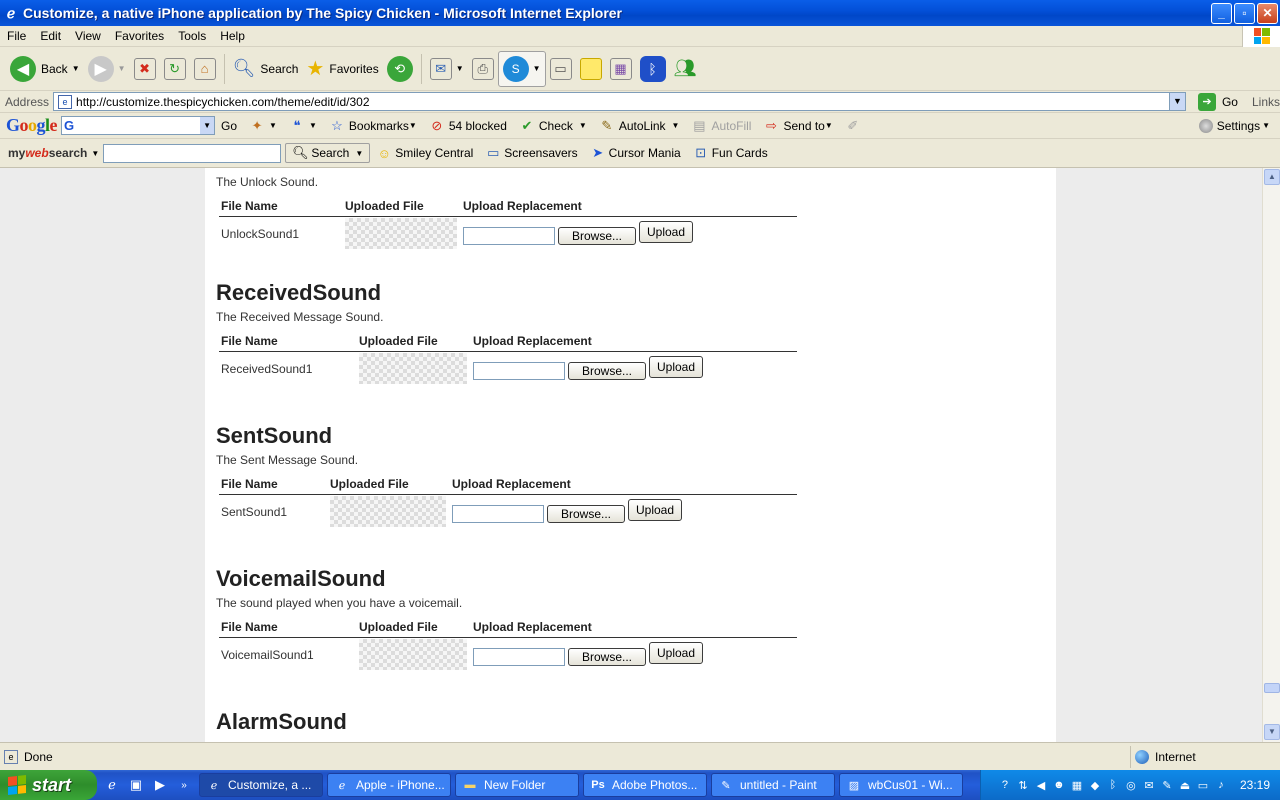 Image resolution: width=1280 pixels, height=800 pixels. I want to click on menu-favorites: Favorites, so click(139, 36).